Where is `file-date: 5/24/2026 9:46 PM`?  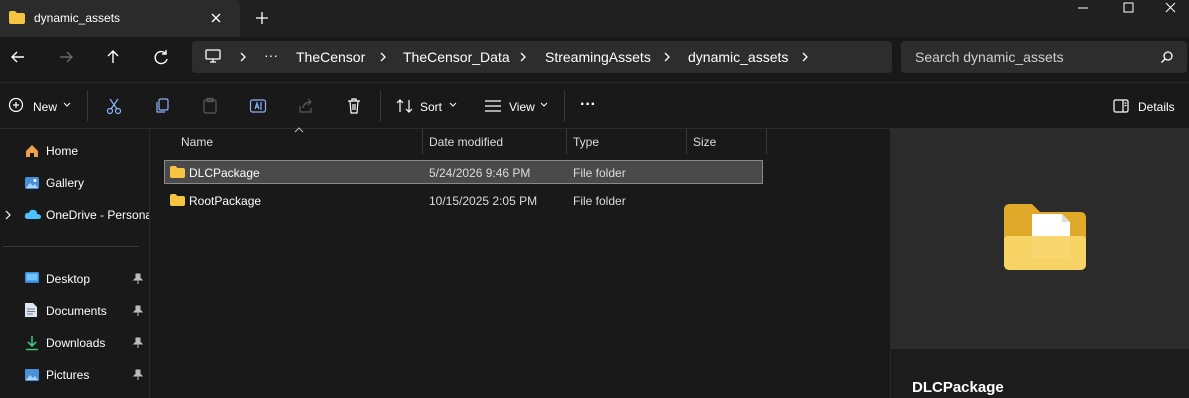 file-date: 5/24/2026 9:46 PM is located at coordinates (480, 173).